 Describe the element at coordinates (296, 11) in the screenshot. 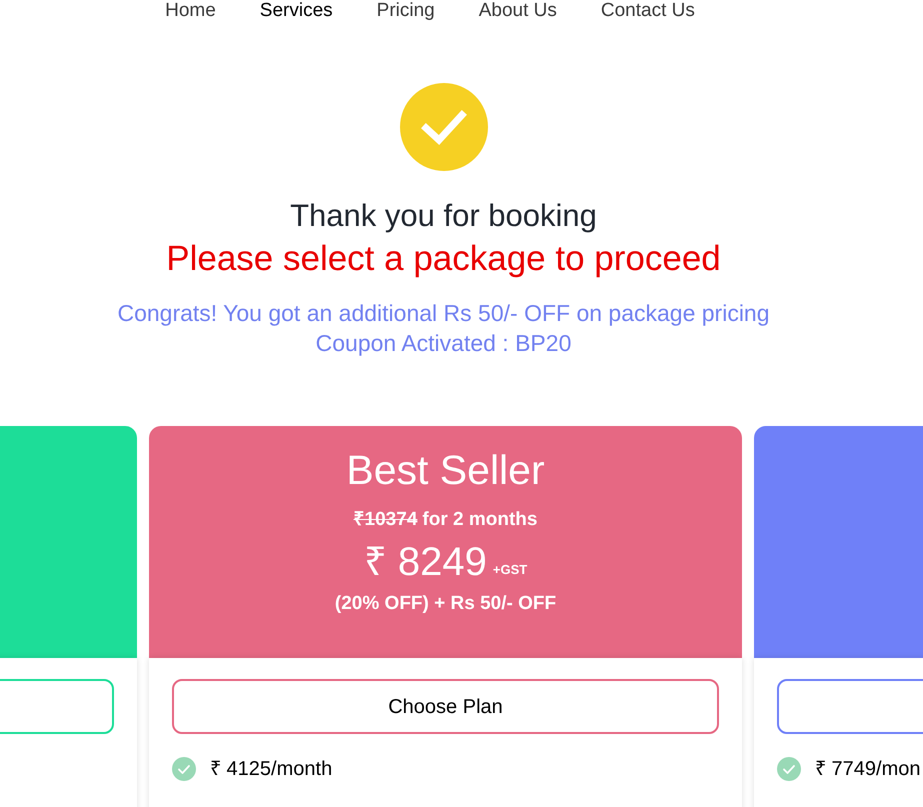

I see `nav-link: Services` at that location.